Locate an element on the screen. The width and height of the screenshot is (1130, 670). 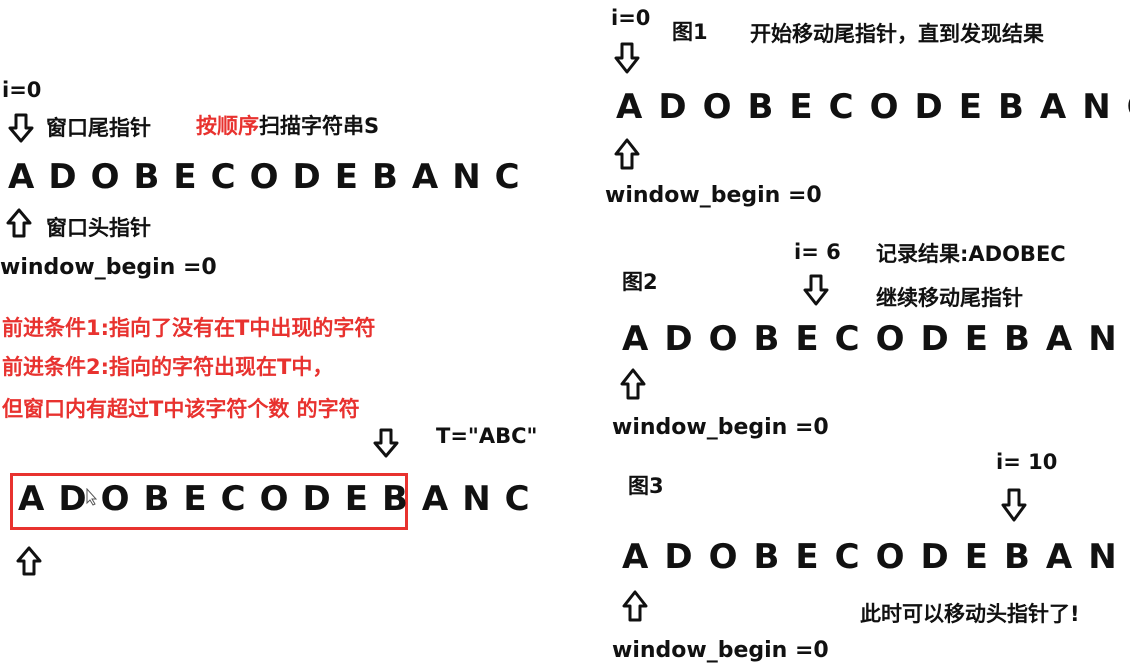
fig2-title: 图2 is located at coordinates (640, 282).